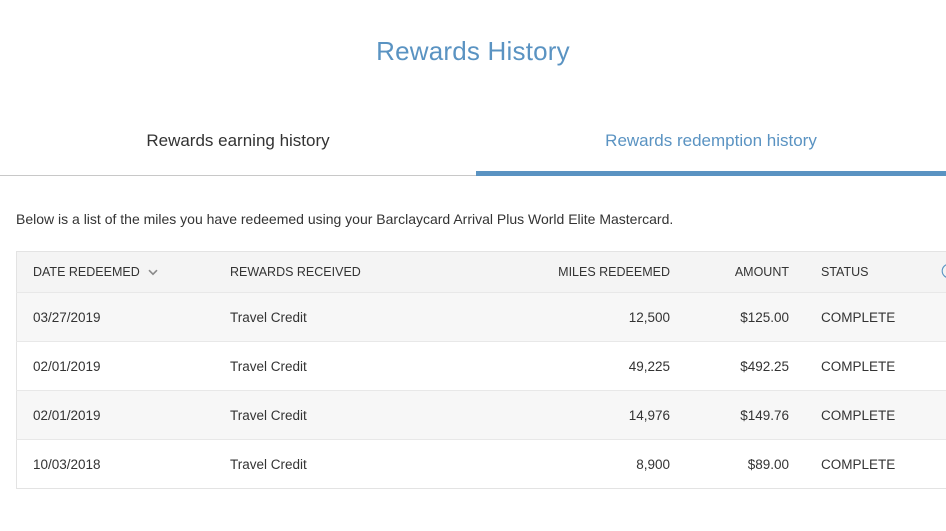 The width and height of the screenshot is (946, 531). I want to click on column-header-date-label: DATE REDEEMED, so click(86, 271).